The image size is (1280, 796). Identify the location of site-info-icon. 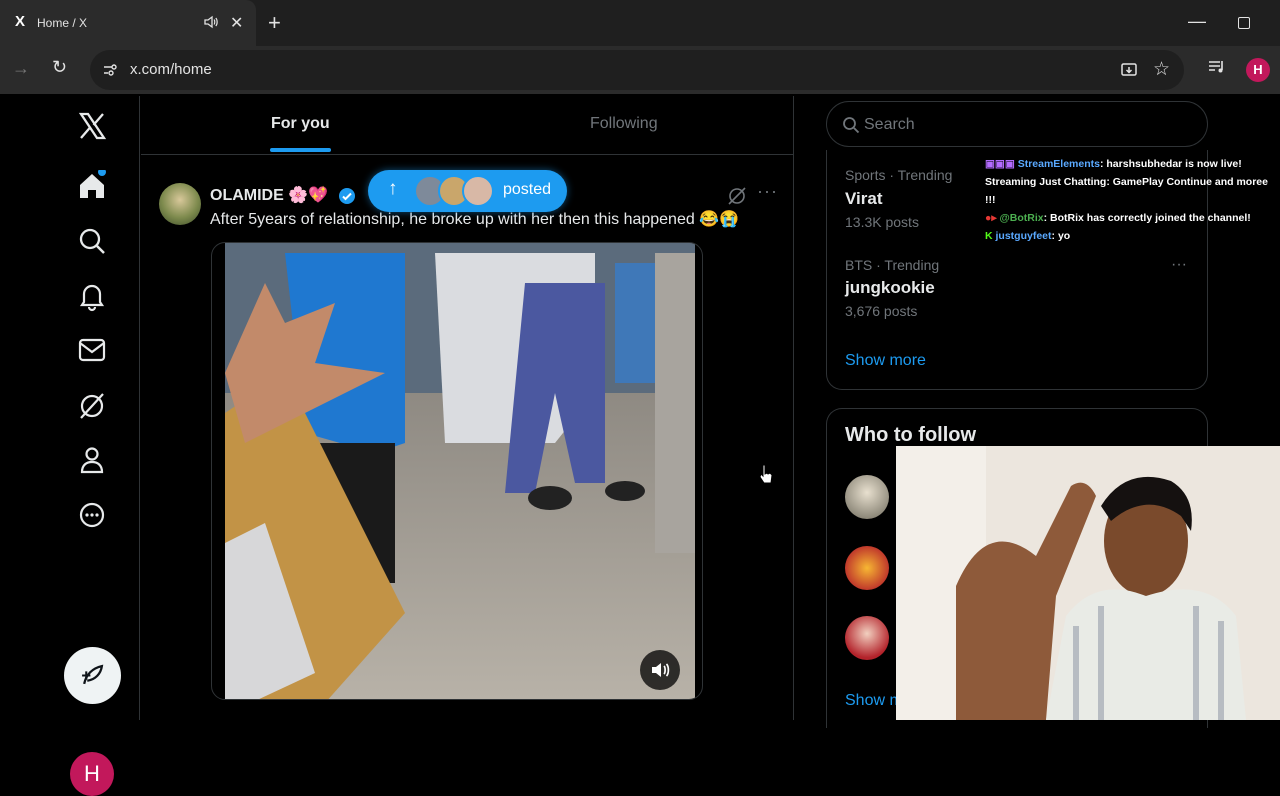
(110, 70).